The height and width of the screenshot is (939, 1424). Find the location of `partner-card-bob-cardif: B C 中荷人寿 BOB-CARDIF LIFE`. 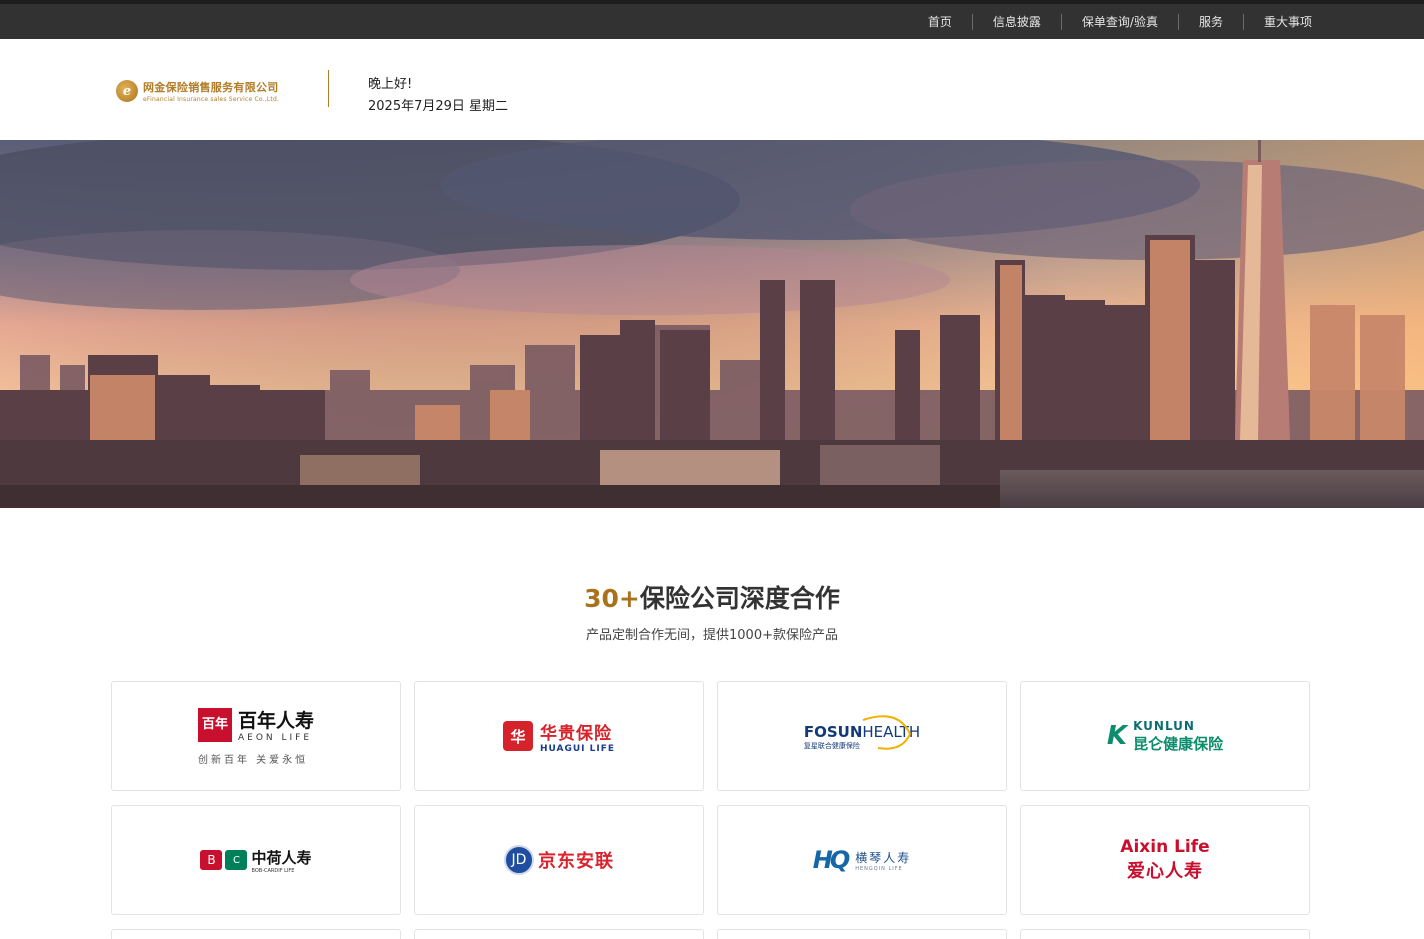

partner-card-bob-cardif: B C 中荷人寿 BOB-CARDIF LIFE is located at coordinates (256, 860).